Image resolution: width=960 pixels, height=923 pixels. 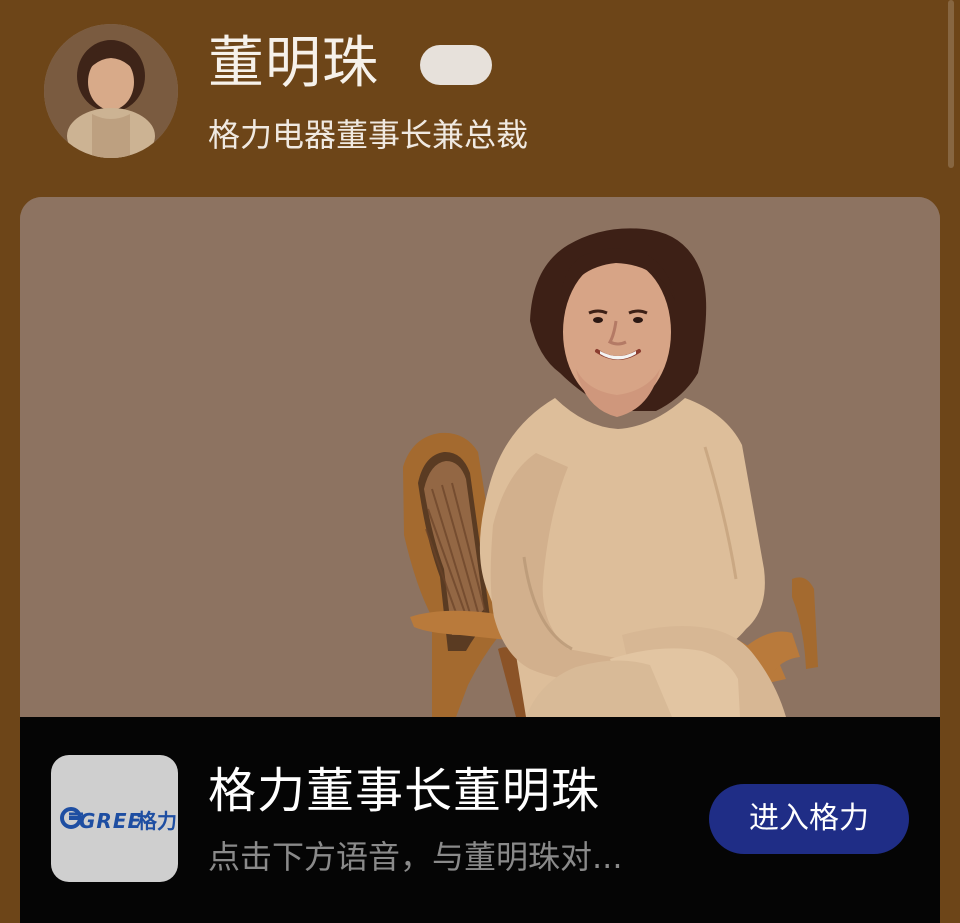 What do you see at coordinates (809, 819) in the screenshot?
I see `enter-gree-button: 进入格力` at bounding box center [809, 819].